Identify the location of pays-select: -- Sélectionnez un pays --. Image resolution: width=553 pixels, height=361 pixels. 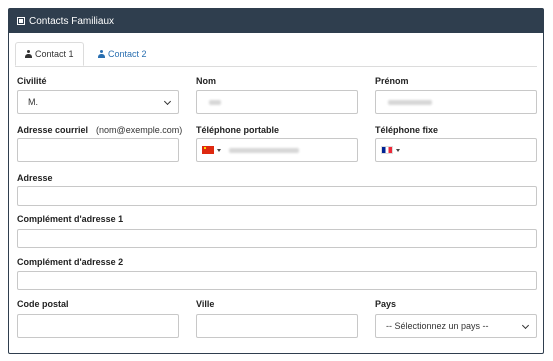
(456, 326).